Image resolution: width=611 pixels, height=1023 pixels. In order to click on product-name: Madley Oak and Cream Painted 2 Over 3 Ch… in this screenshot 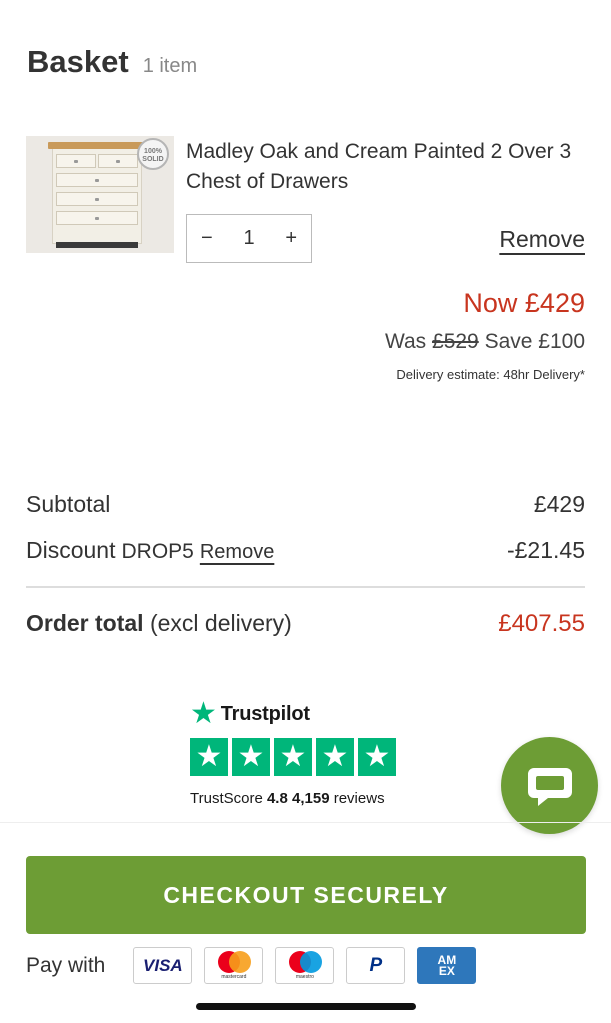, I will do `click(386, 167)`.